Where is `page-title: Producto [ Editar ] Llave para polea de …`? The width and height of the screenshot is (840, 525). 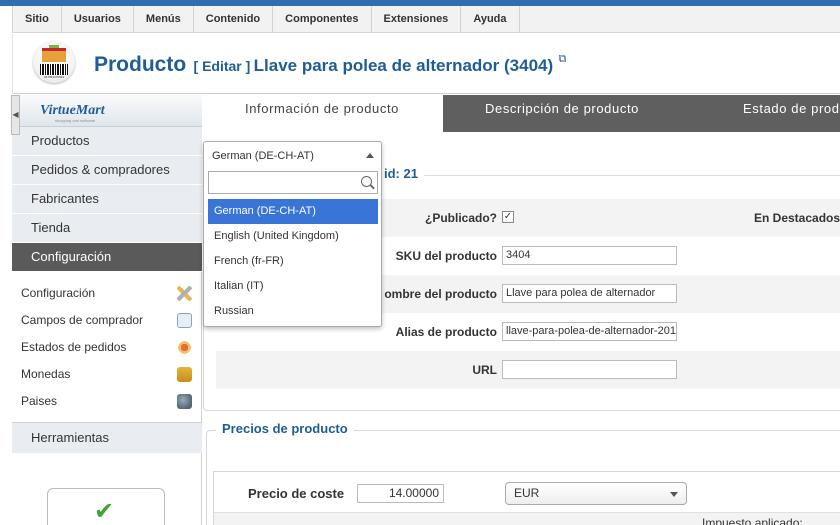
page-title: Producto [ Editar ] Llave para polea de … is located at coordinates (330, 65).